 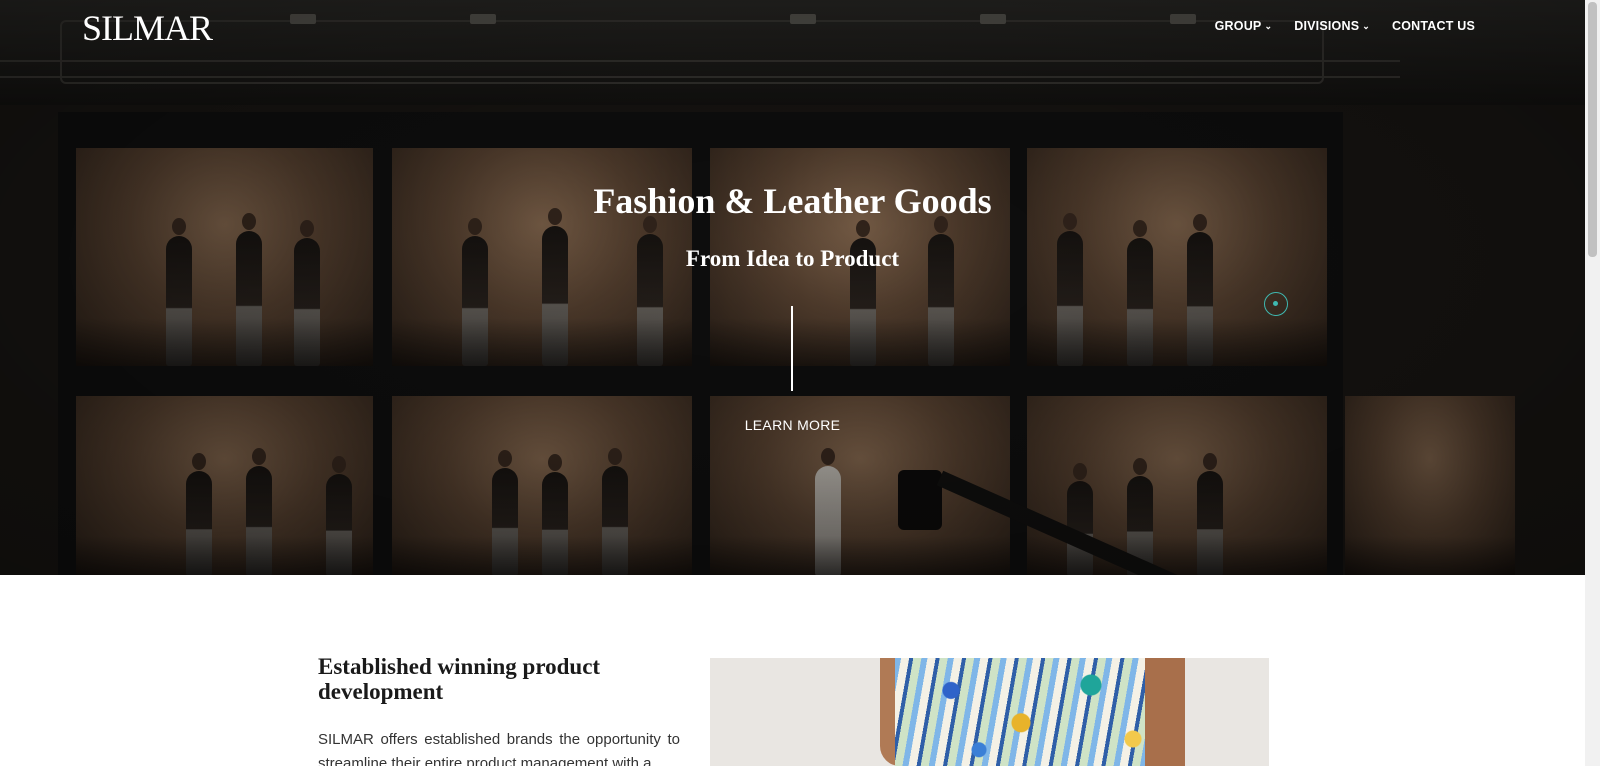 What do you see at coordinates (989, 712) in the screenshot?
I see `fashion-dress-image` at bounding box center [989, 712].